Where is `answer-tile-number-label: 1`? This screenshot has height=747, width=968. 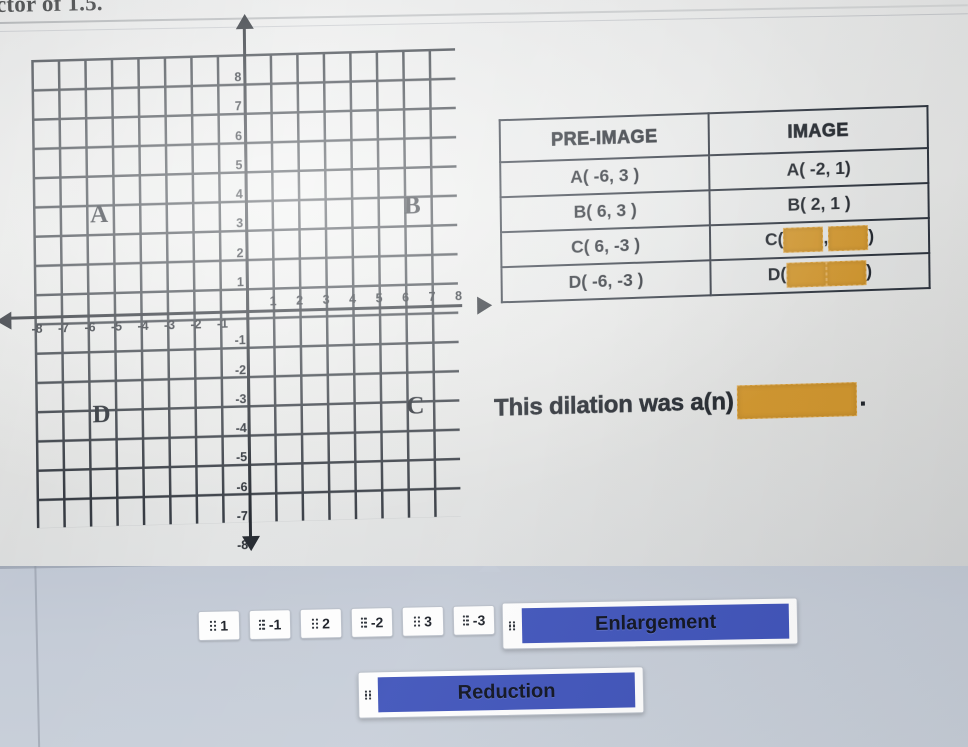 answer-tile-number-label: 1 is located at coordinates (224, 625).